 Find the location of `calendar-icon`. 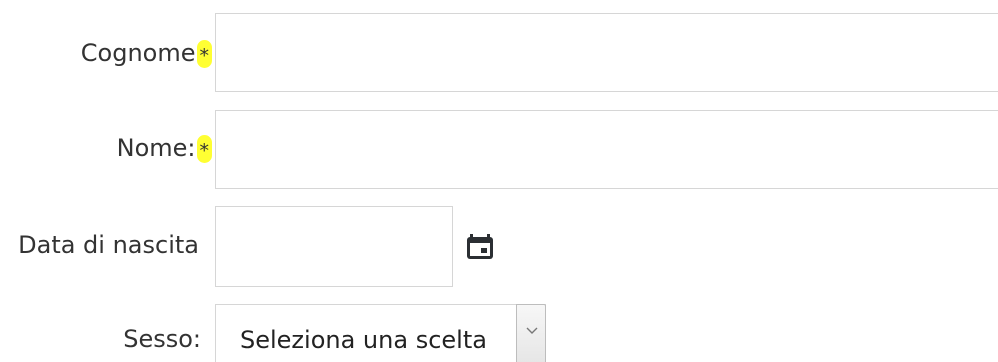

calendar-icon is located at coordinates (480, 247).